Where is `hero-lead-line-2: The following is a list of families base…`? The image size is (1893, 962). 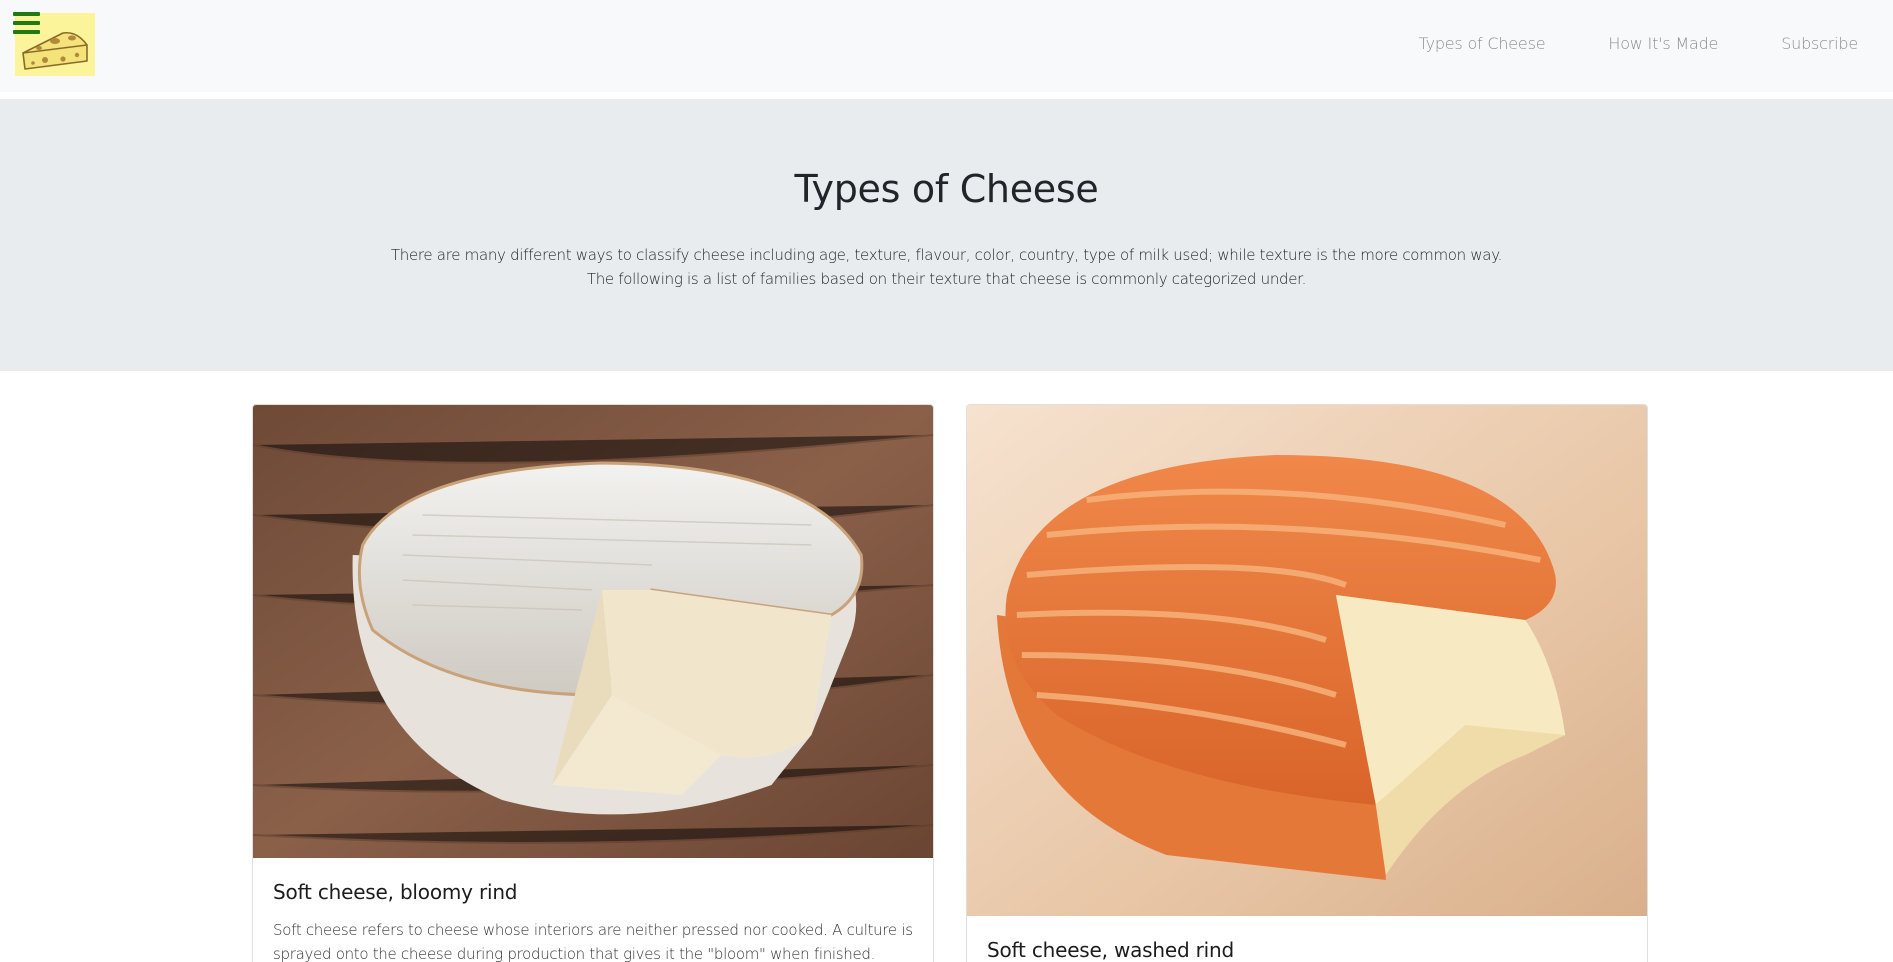
hero-lead-line-2: The following is a list of families base… is located at coordinates (946, 279).